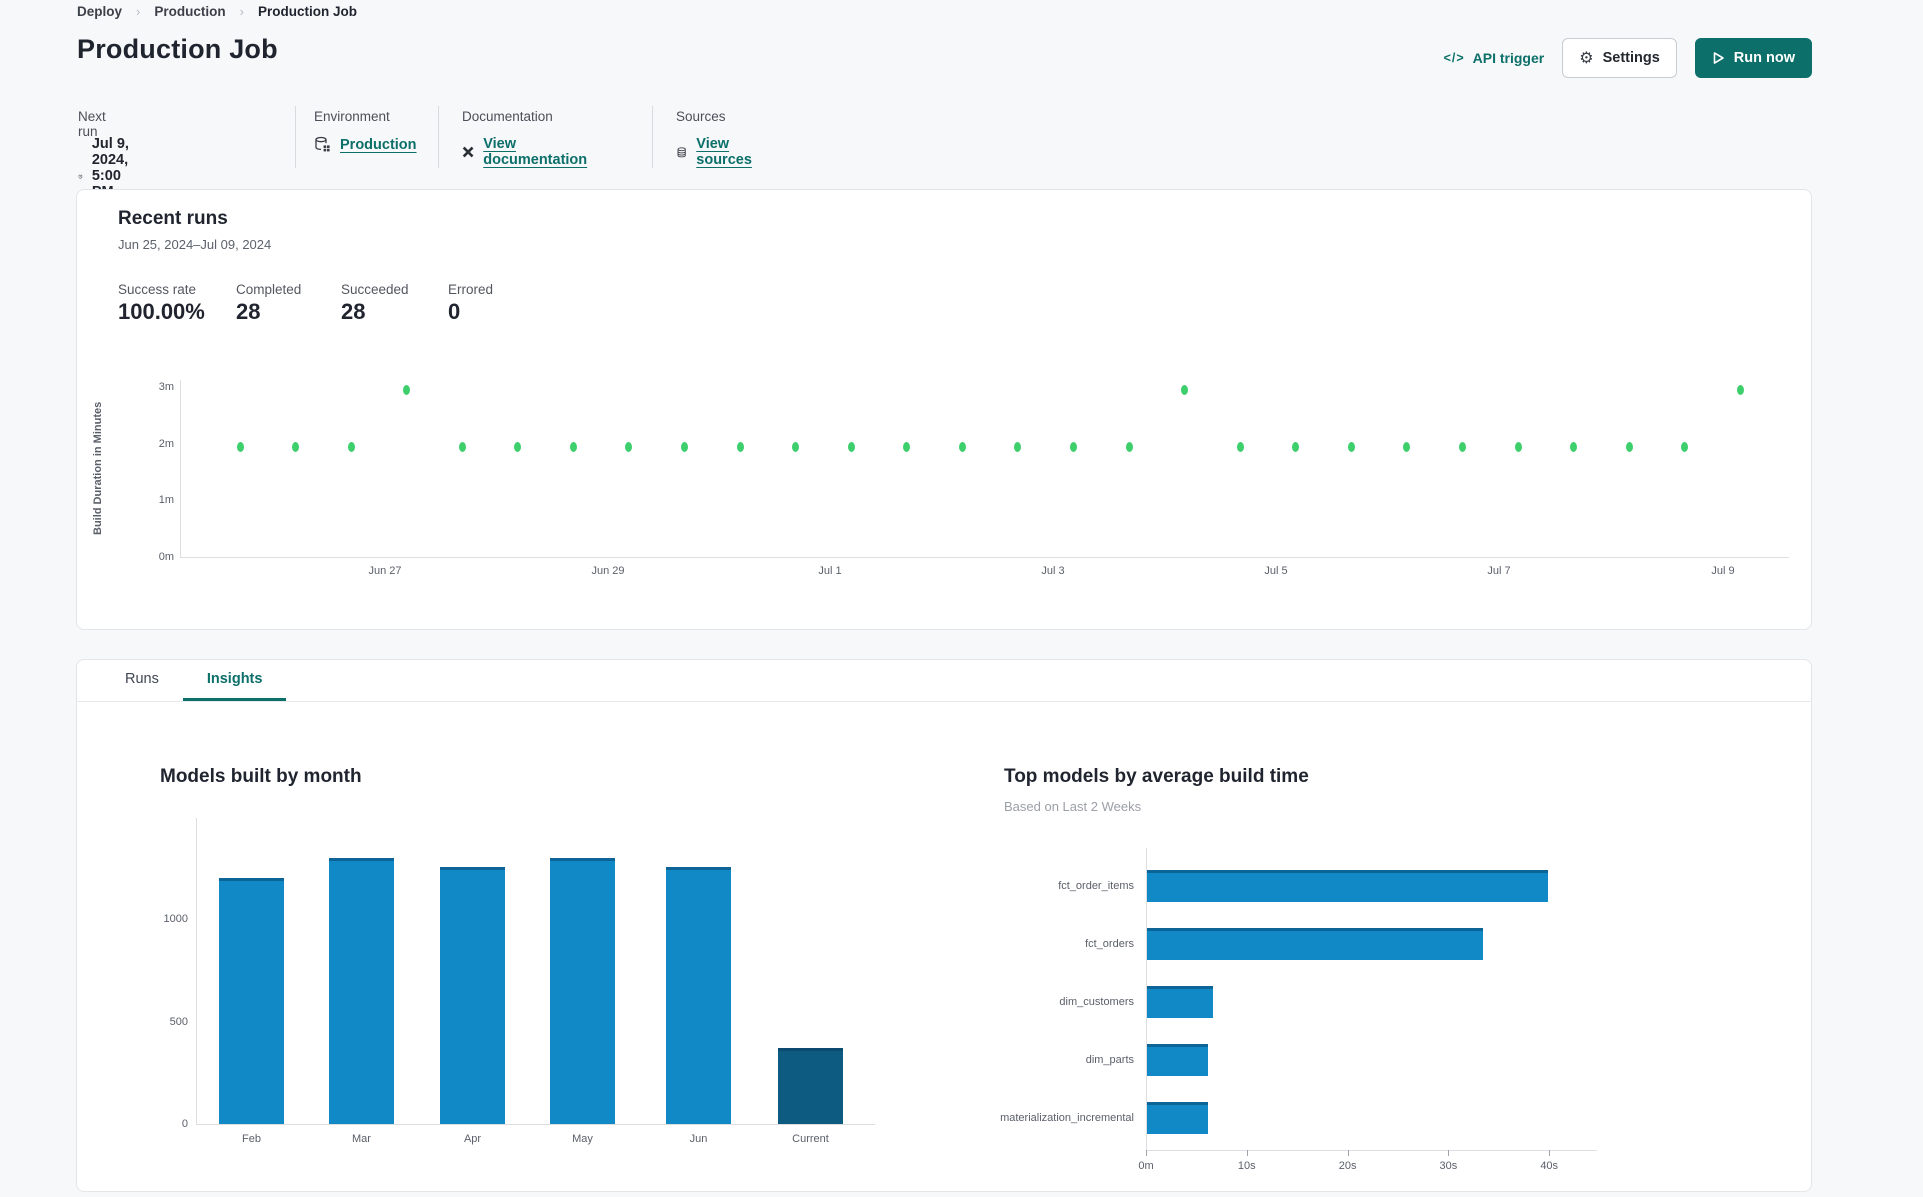 Image resolution: width=1923 pixels, height=1197 pixels. I want to click on success-rate-label: Success rate, so click(157, 289).